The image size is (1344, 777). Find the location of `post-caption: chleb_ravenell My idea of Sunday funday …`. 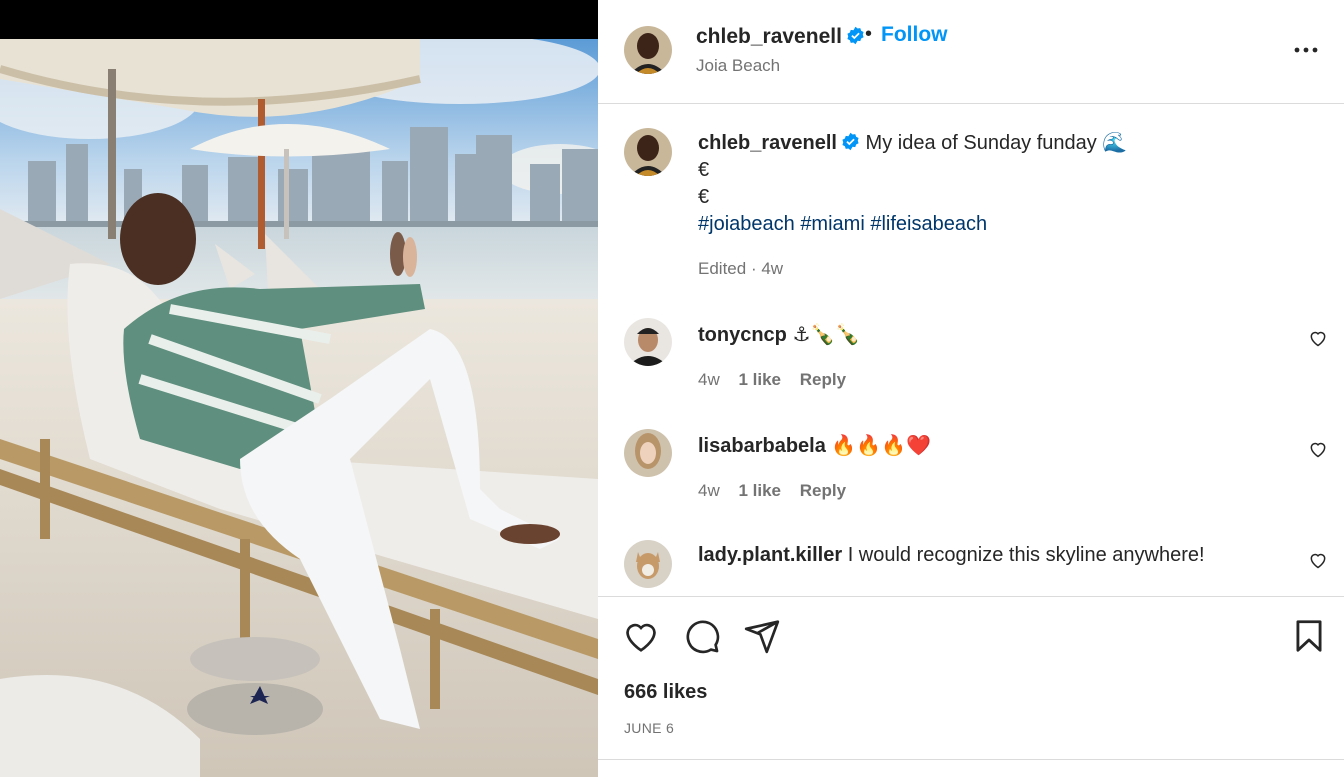

post-caption: chleb_ravenell My idea of Sunday funday … is located at coordinates (1008, 184).